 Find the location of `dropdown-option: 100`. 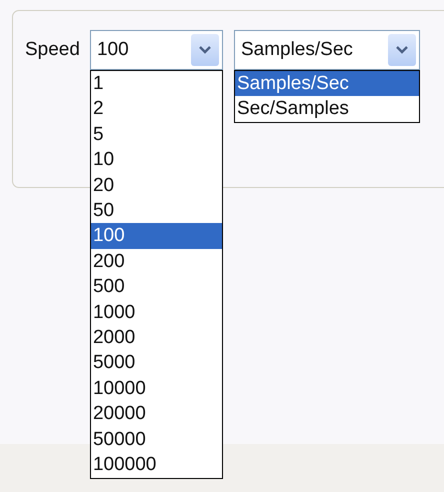

dropdown-option: 100 is located at coordinates (156, 236).